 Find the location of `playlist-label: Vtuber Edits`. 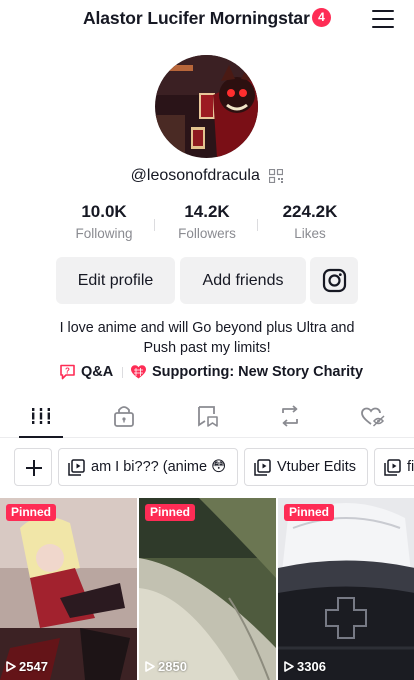

playlist-label: Vtuber Edits is located at coordinates (316, 467).